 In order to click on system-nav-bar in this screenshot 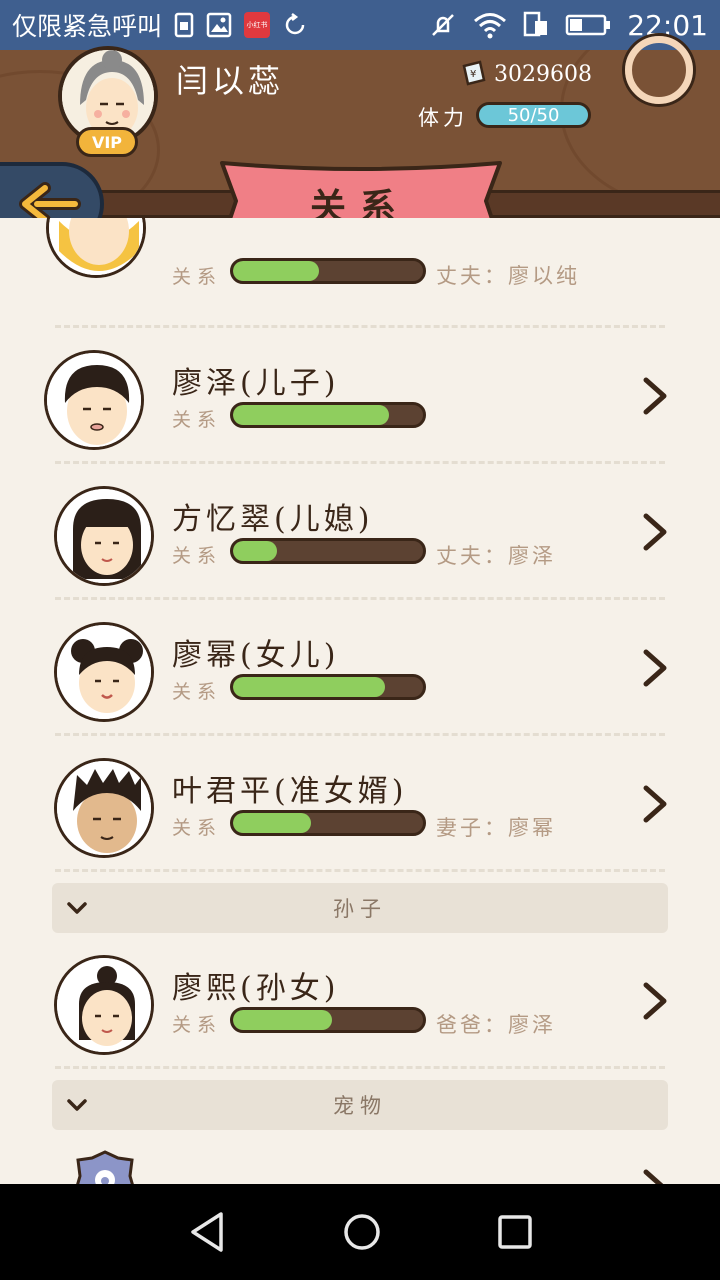, I will do `click(360, 1232)`.